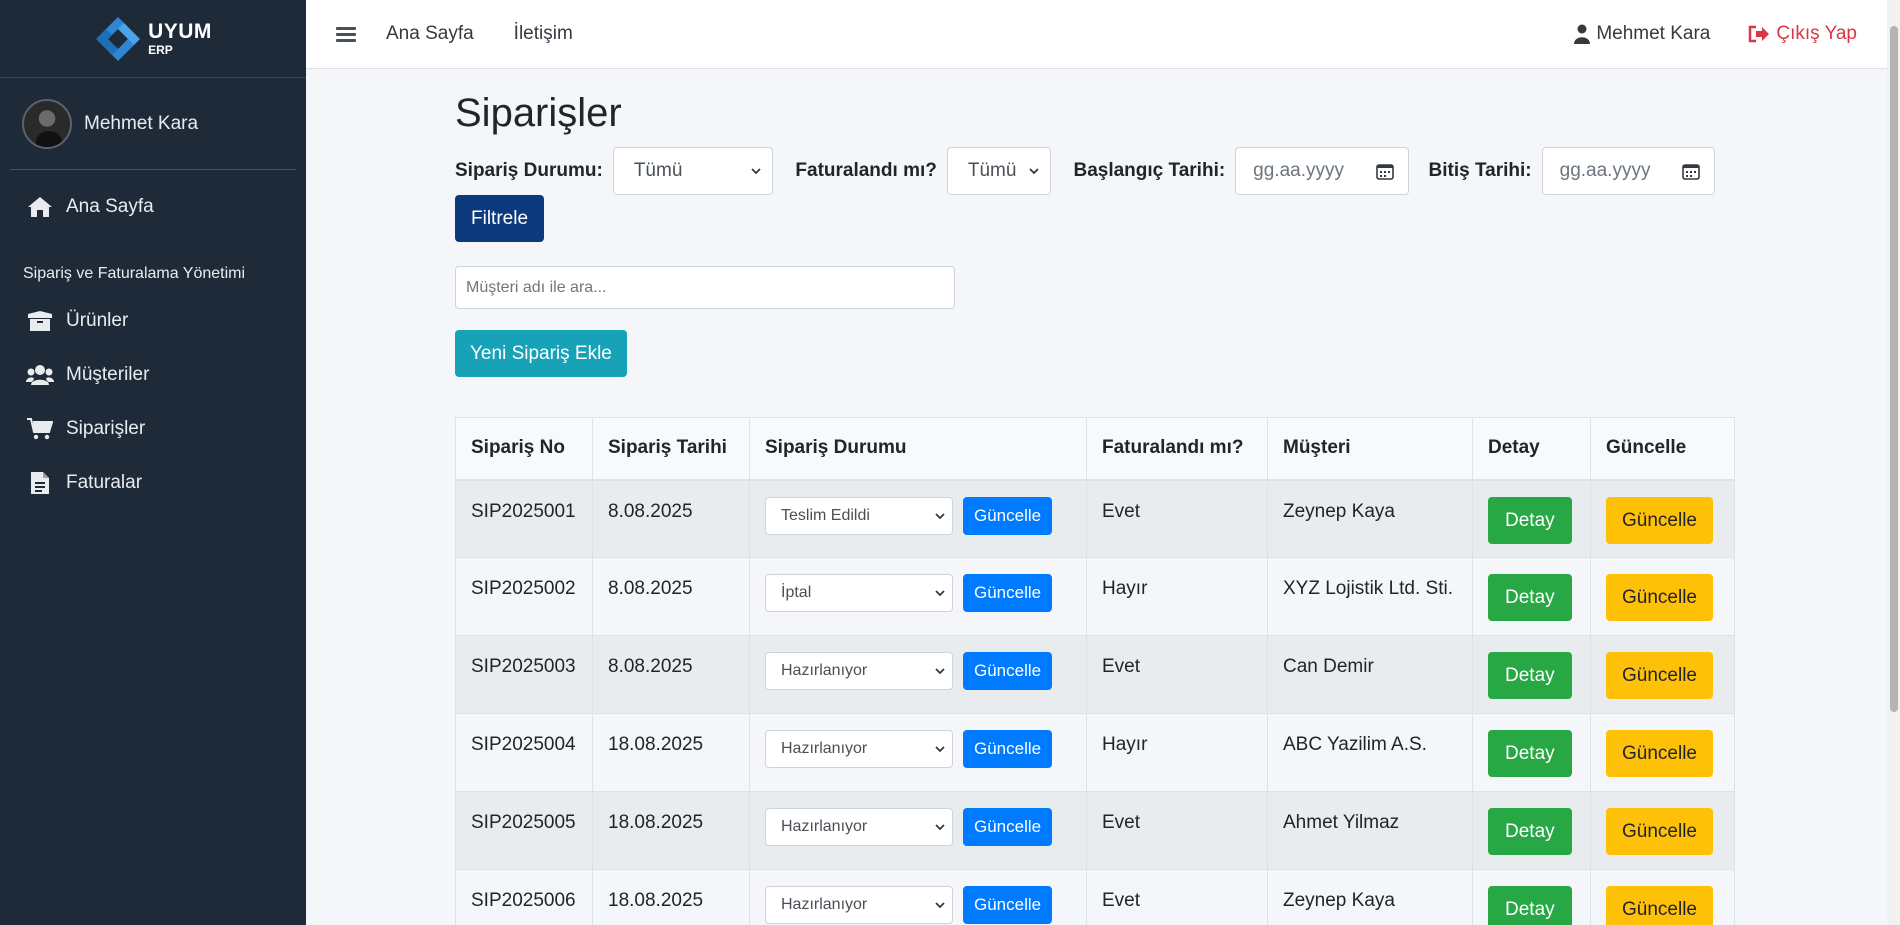 The image size is (1900, 925). What do you see at coordinates (1894, 369) in the screenshot?
I see `scrollbar-thumb` at bounding box center [1894, 369].